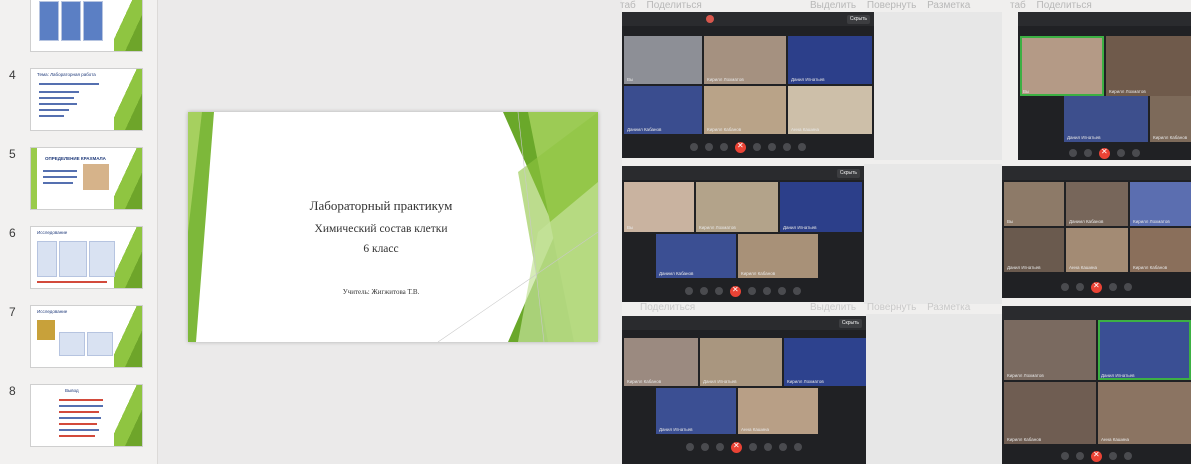 The width and height of the screenshot is (1191, 464). What do you see at coordinates (86, 99) in the screenshot?
I see `thumbnail-card: Тема: Лабораторная работа` at bounding box center [86, 99].